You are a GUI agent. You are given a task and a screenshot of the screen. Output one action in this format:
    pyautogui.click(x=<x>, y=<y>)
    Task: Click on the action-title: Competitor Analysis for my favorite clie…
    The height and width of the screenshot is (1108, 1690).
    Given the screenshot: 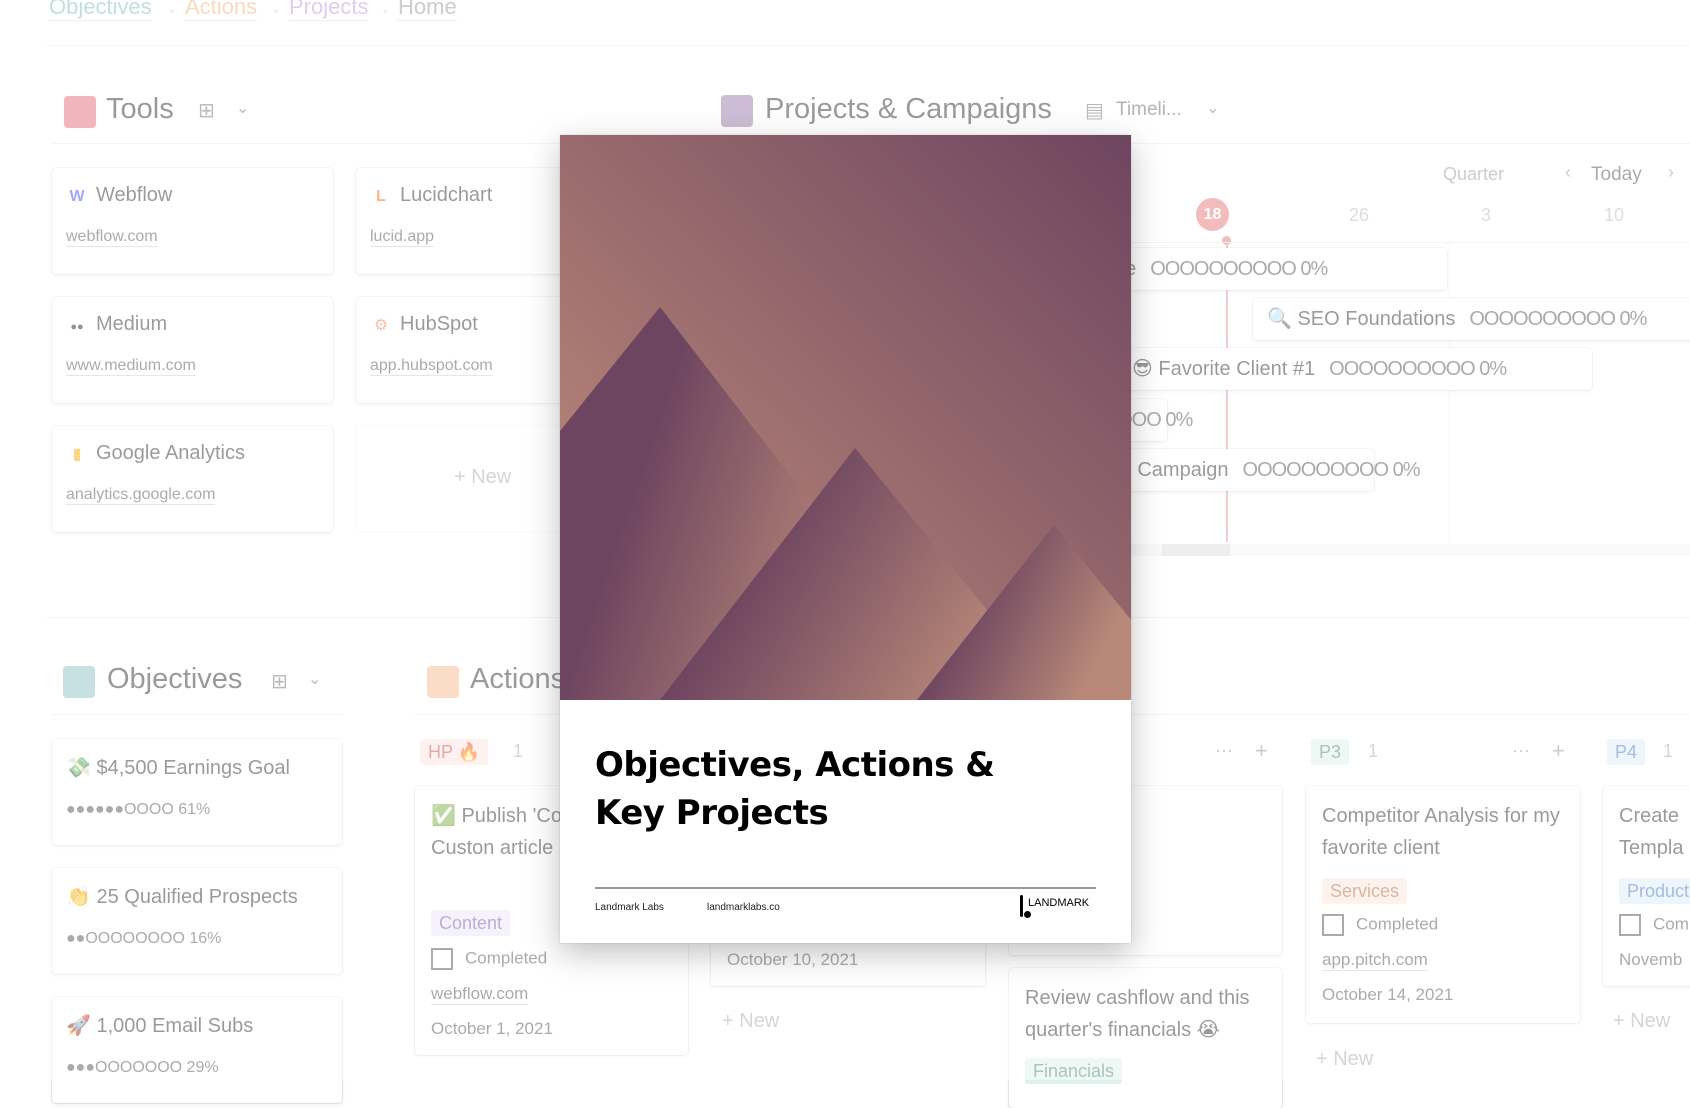 What is the action you would take?
    pyautogui.click(x=1441, y=832)
    